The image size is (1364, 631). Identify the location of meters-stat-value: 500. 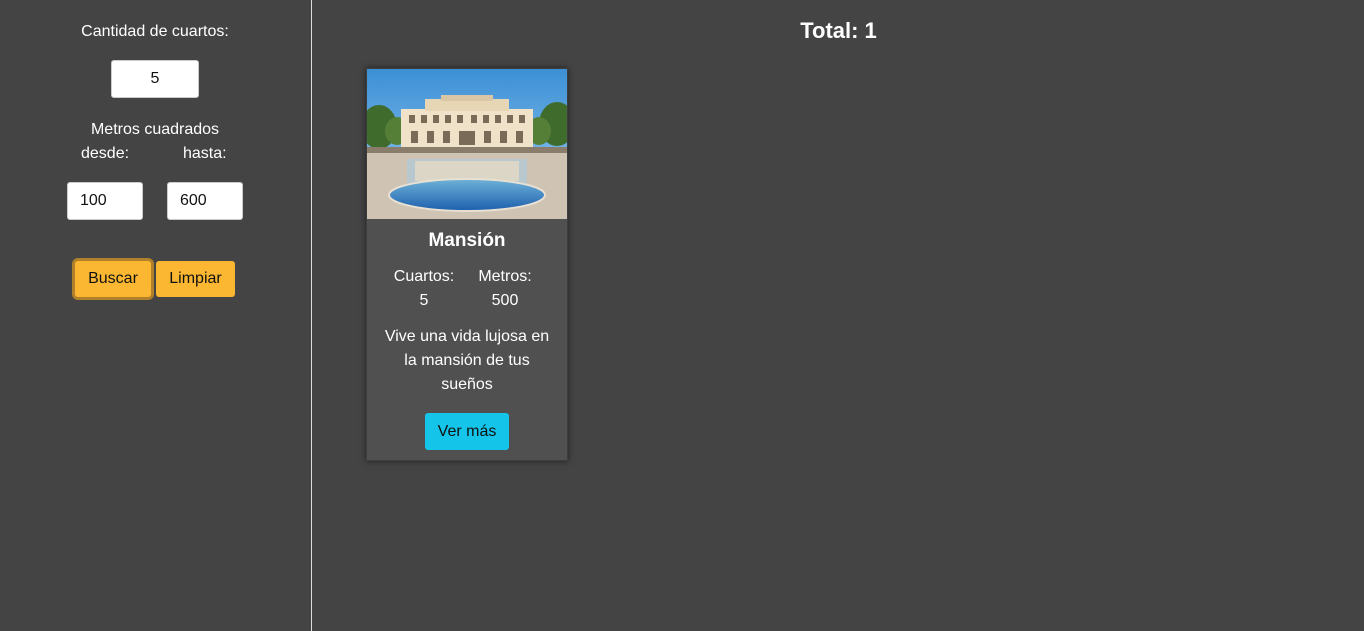
(505, 300).